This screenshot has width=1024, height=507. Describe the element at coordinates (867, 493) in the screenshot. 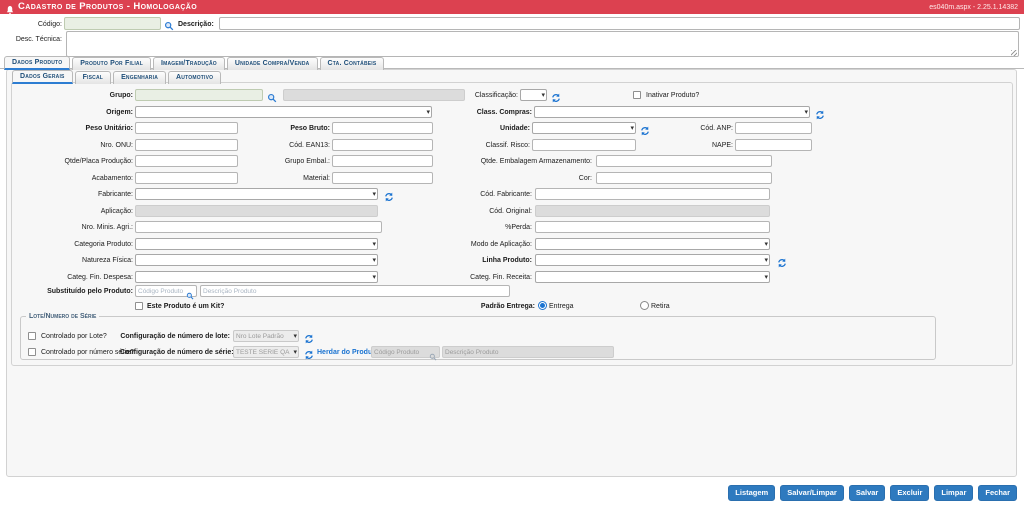

I see `salvar-button: Salvar` at that location.